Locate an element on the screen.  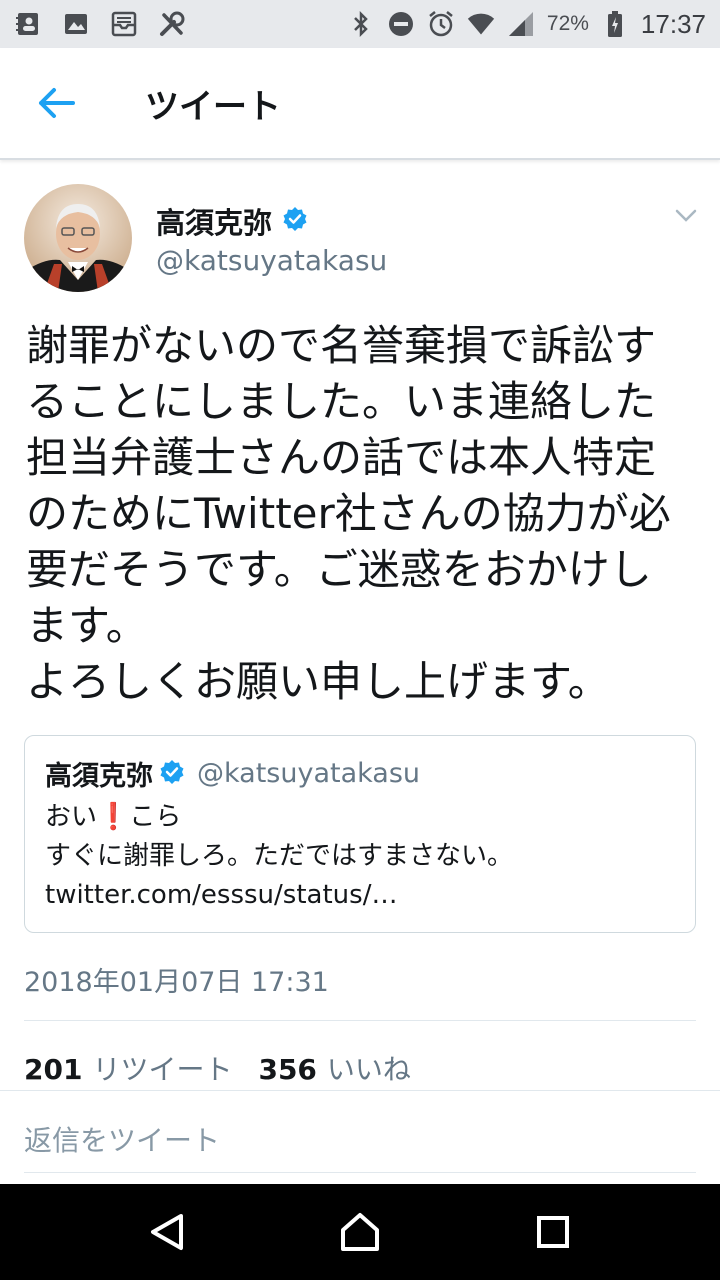
recents-icon is located at coordinates (553, 1232).